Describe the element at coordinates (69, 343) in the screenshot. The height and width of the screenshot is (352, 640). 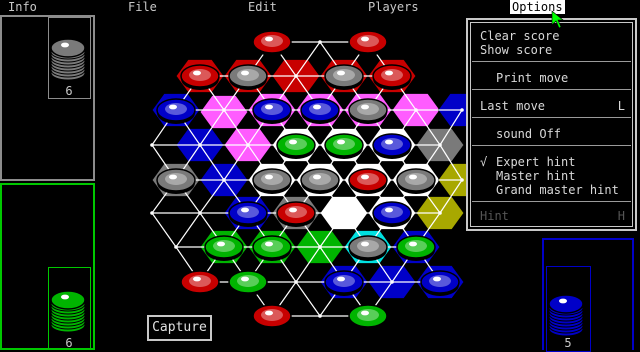
I see `green-piece-count: 6` at that location.